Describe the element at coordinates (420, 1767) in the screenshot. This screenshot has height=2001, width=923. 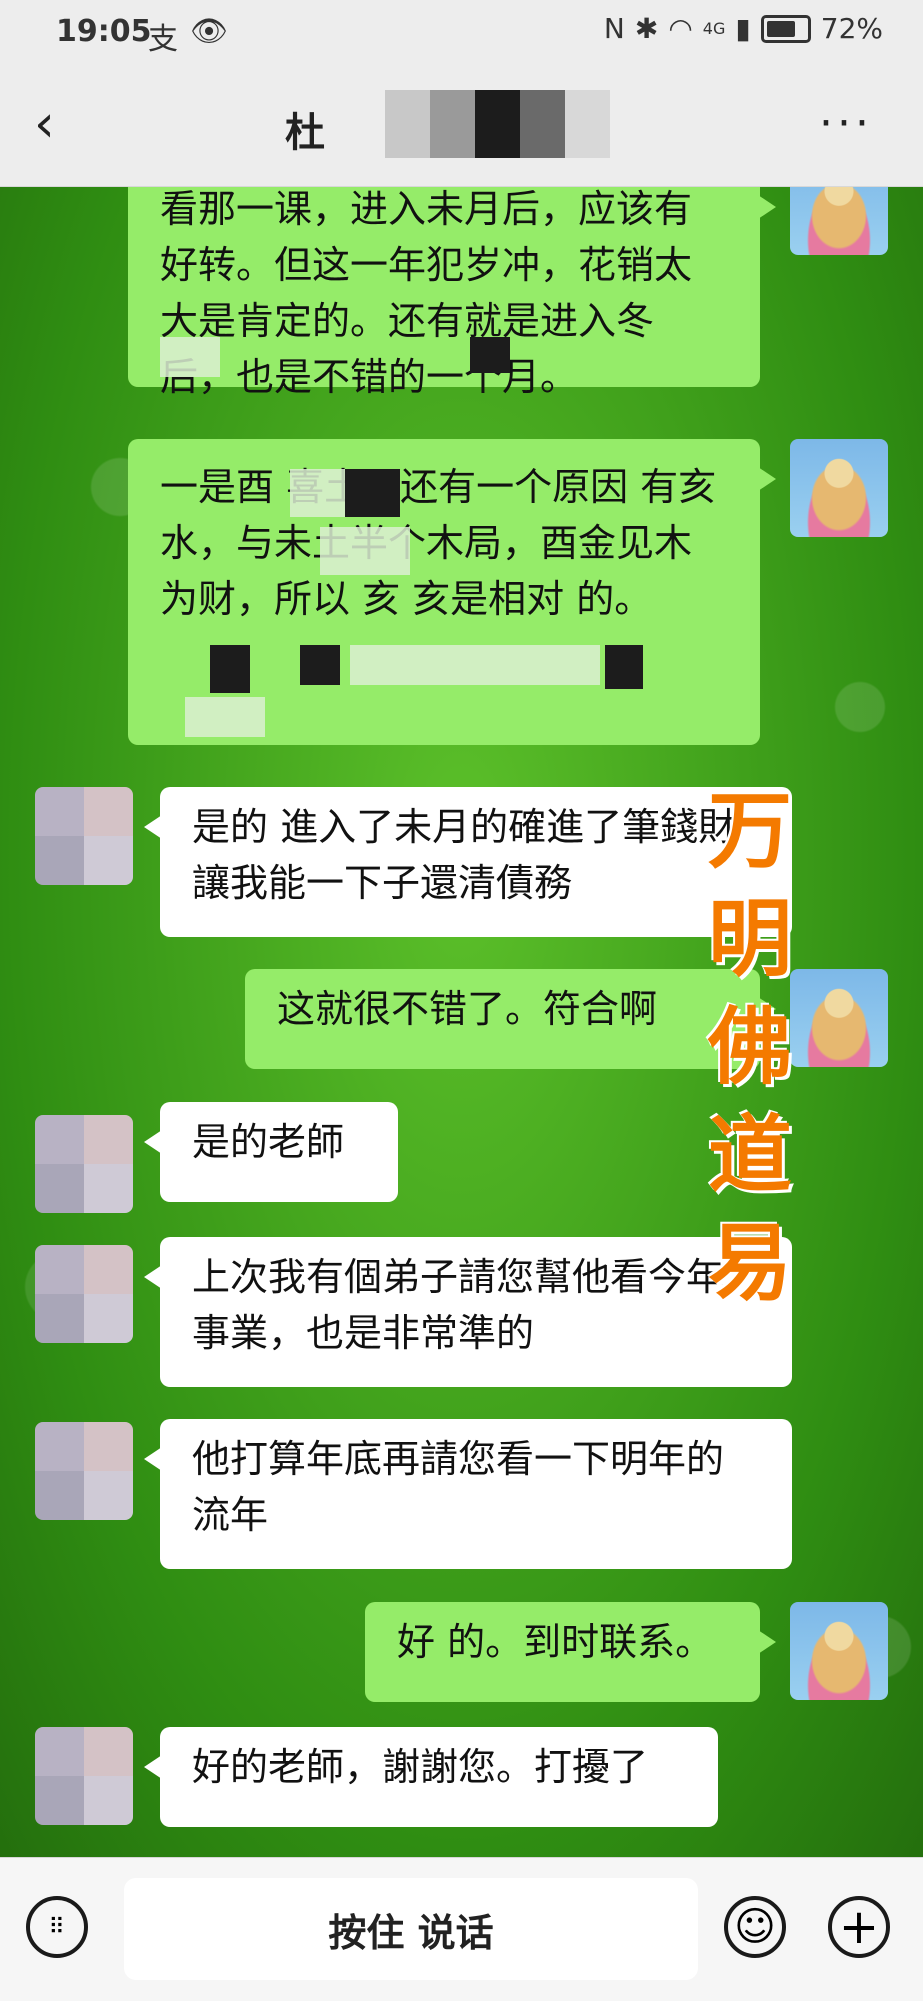
I see `message-text: 好的老師，謝謝您。打擾了` at that location.